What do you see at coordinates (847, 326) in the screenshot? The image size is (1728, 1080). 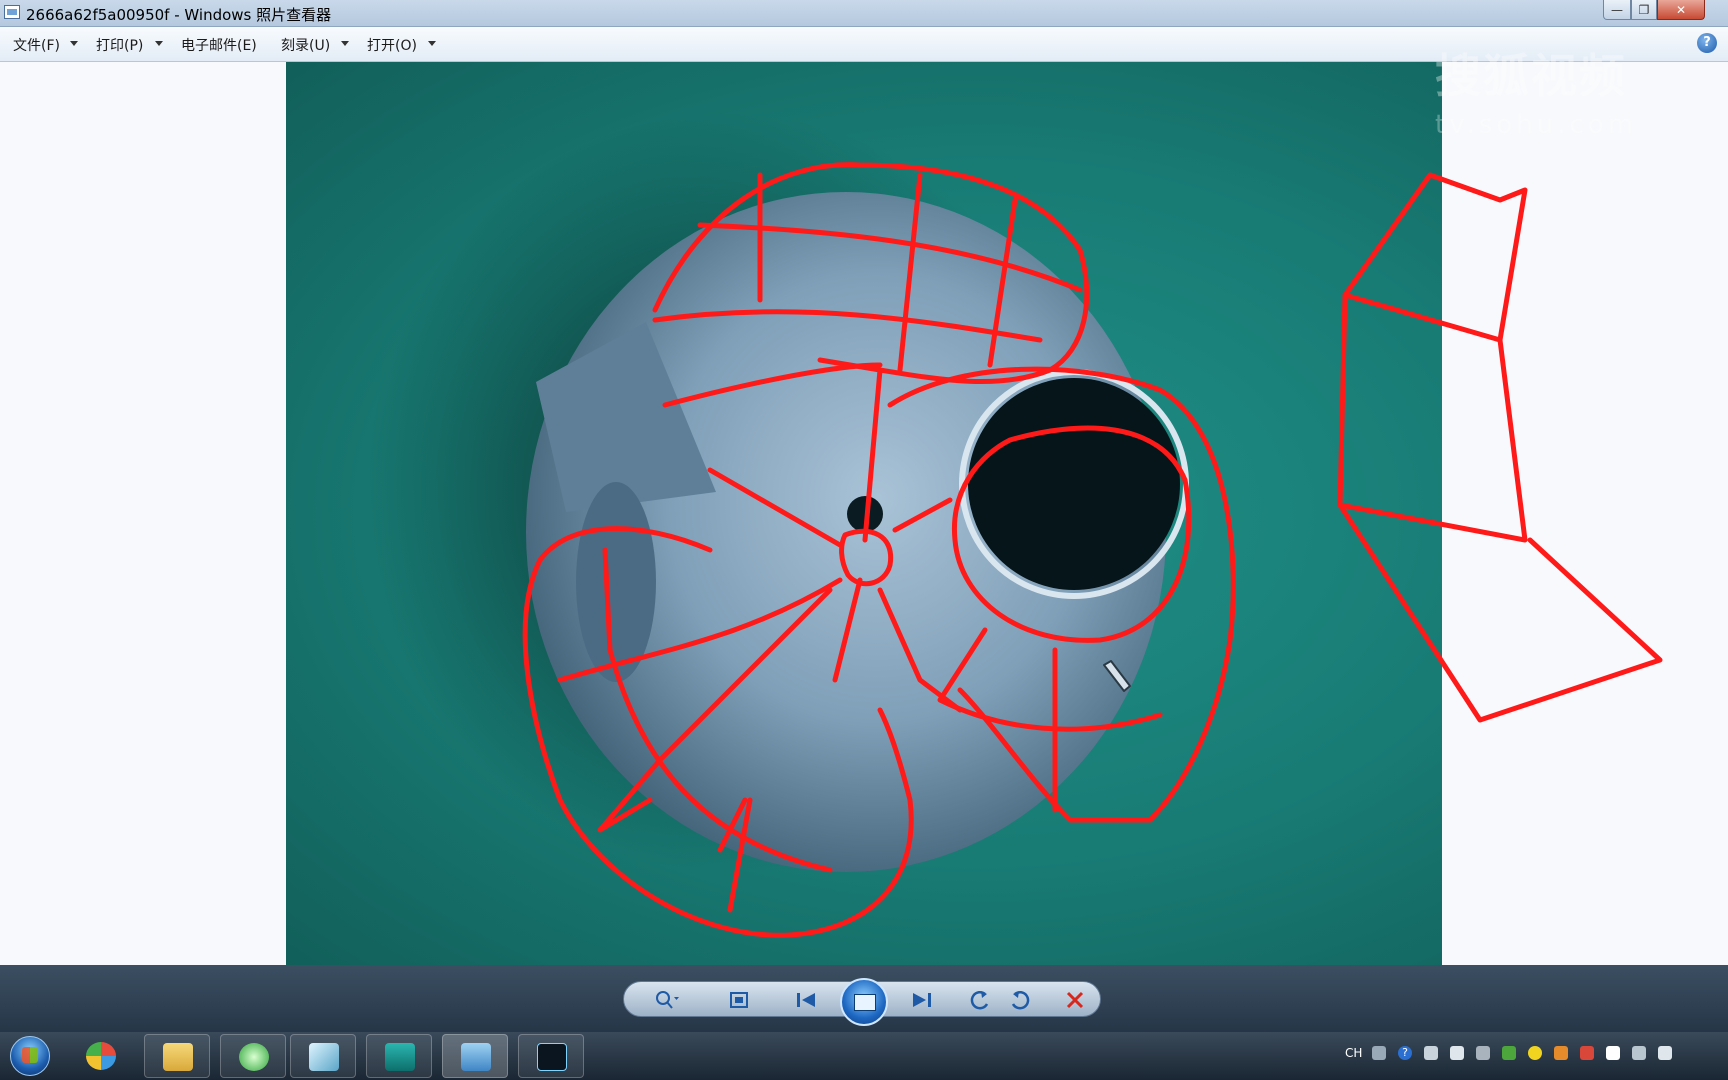 I see `annotation-top-grid-h2` at bounding box center [847, 326].